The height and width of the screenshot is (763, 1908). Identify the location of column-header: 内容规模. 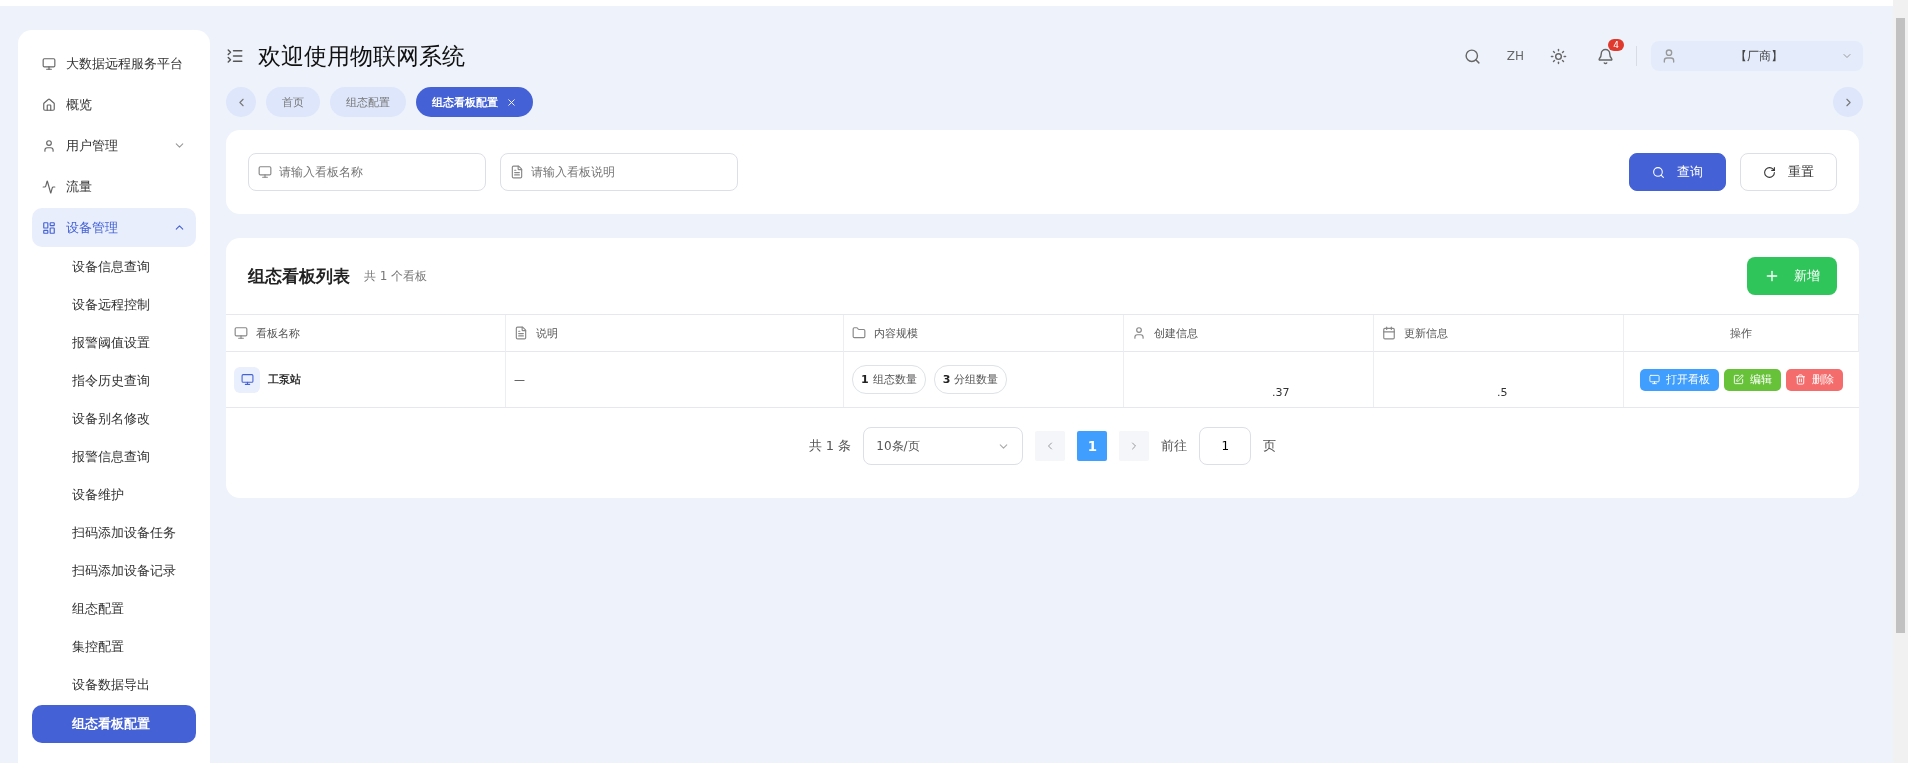
(896, 333).